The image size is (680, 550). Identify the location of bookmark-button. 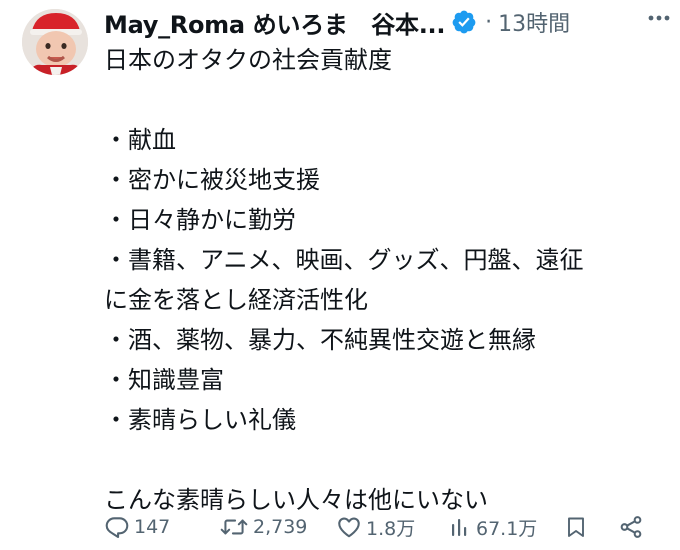
(576, 527).